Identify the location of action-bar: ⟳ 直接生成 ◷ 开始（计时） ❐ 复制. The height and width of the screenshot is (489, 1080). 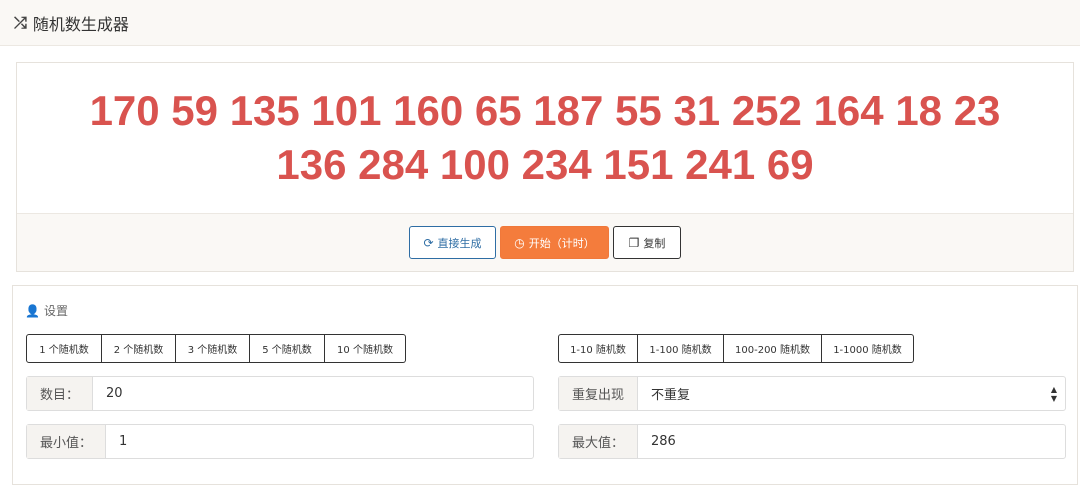
(545, 242).